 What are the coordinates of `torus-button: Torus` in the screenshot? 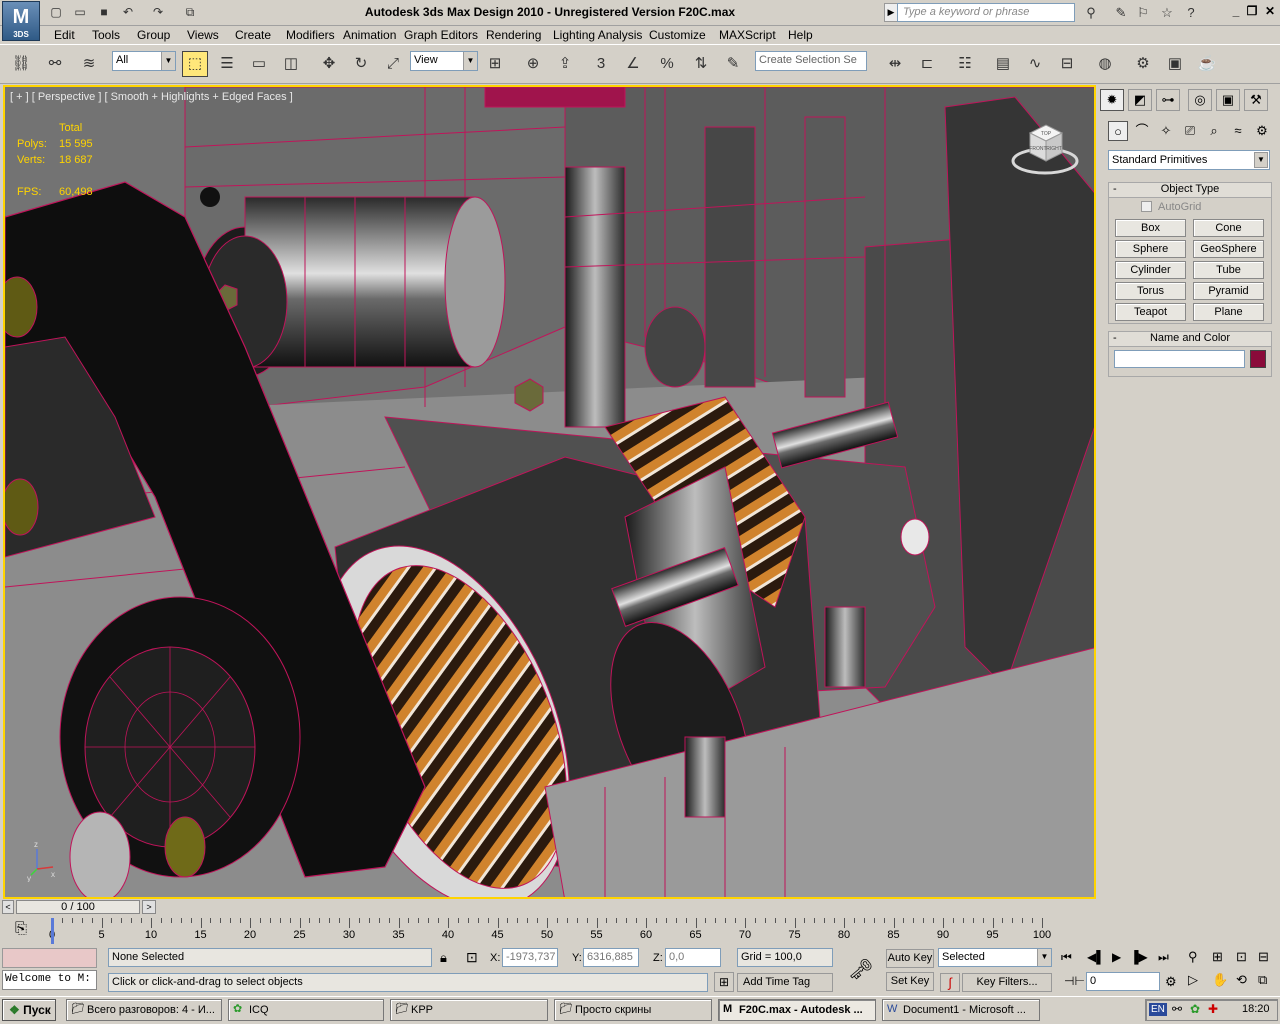 It's located at (1150, 291).